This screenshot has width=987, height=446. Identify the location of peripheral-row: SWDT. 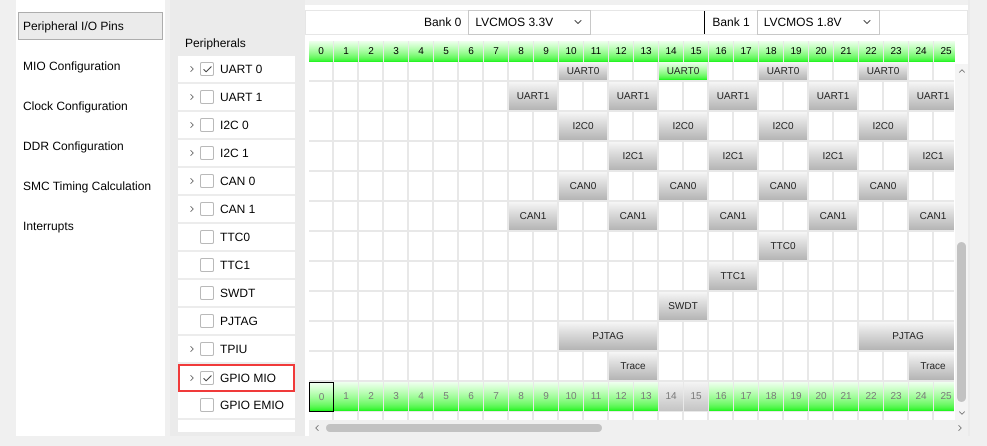
(236, 294).